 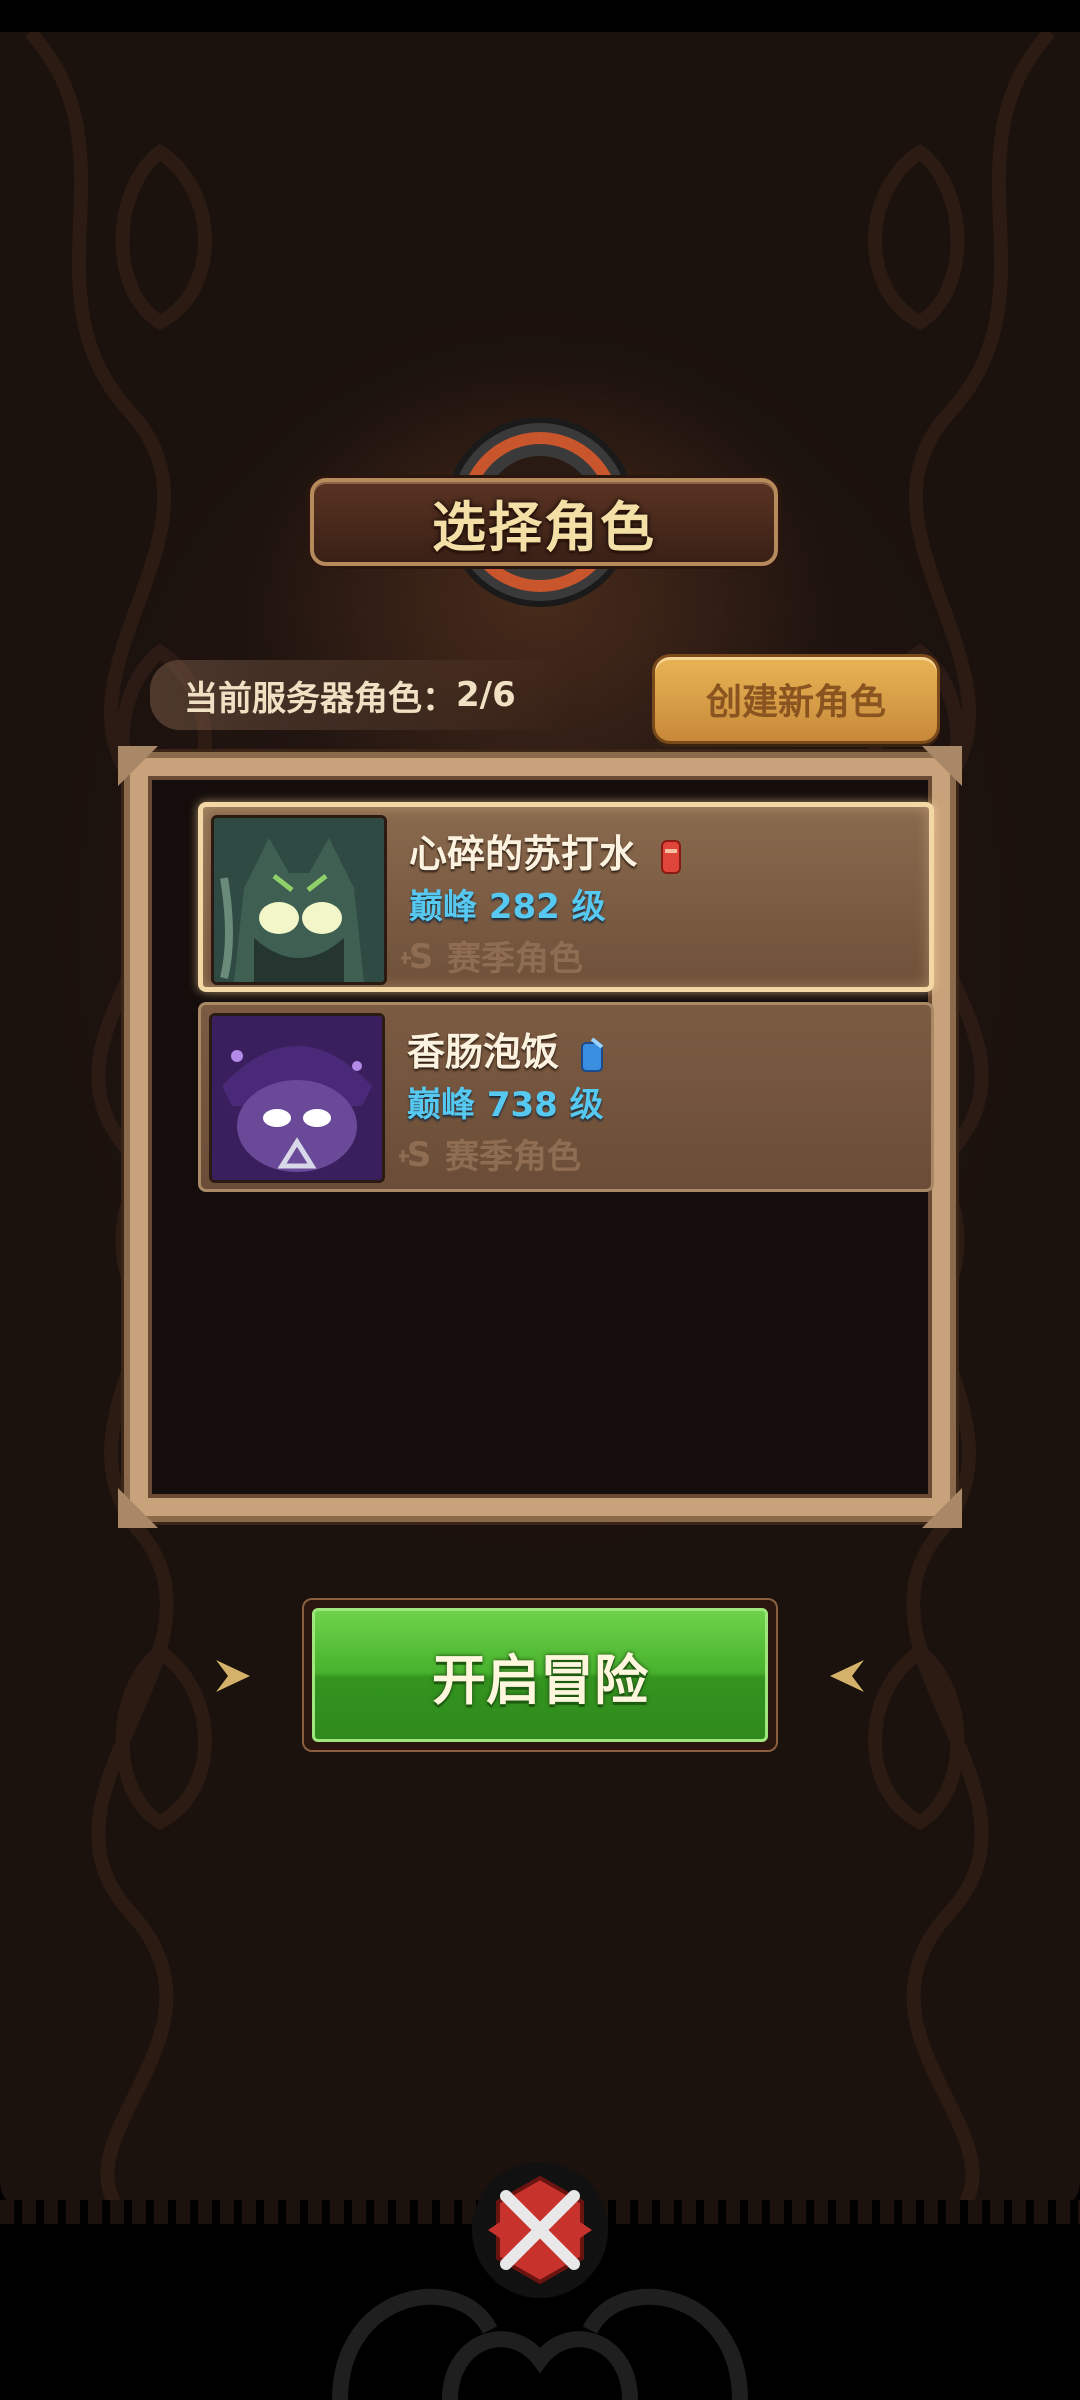 I want to click on character-name: 心碎的苏打水, so click(x=547, y=850).